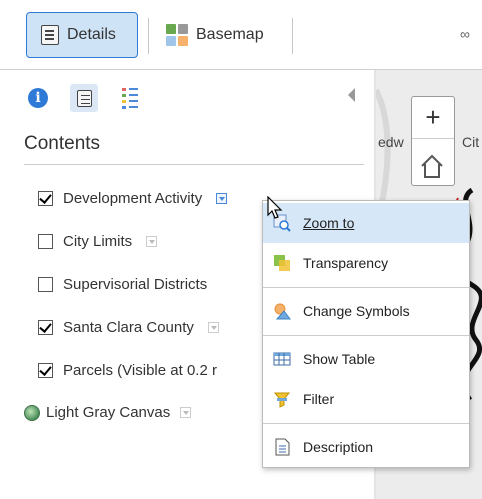 This screenshot has height=499, width=482. I want to click on description-icon, so click(282, 447).